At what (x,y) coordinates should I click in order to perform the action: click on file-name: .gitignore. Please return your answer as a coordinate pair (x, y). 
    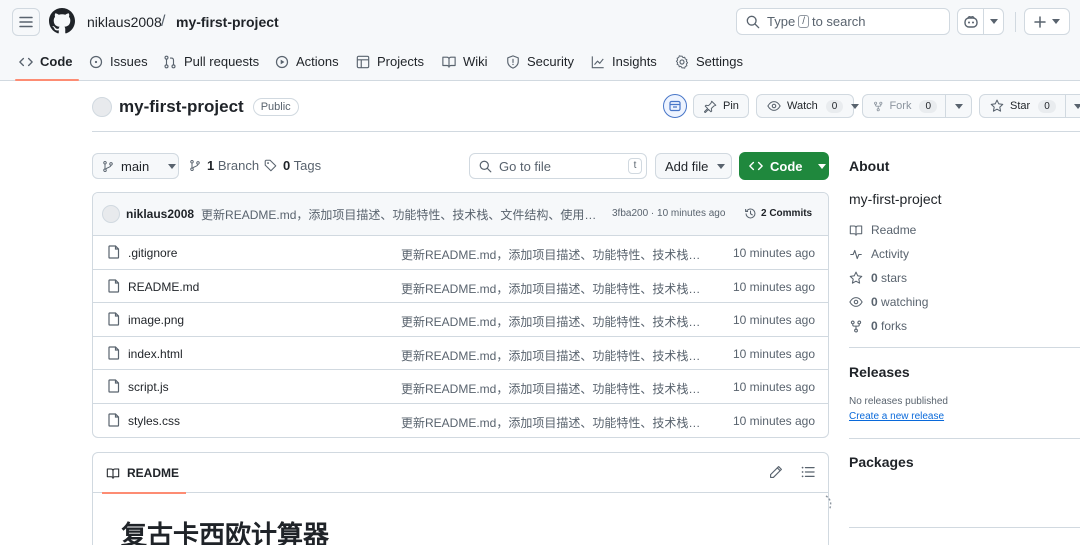
    Looking at the image, I should click on (152, 253).